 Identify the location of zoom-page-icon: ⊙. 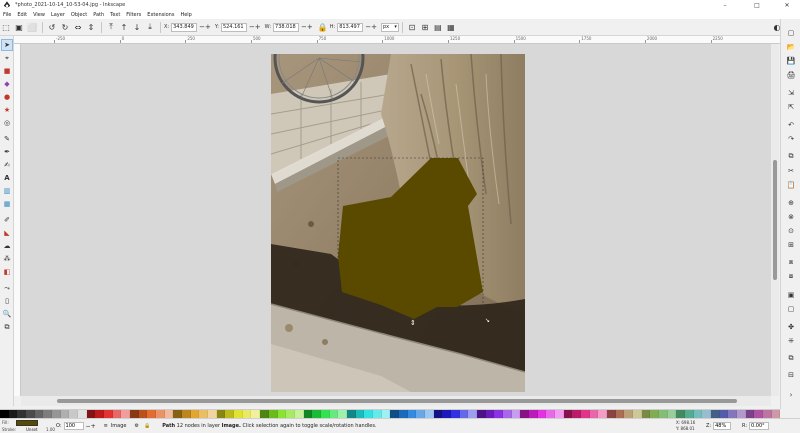
(791, 230).